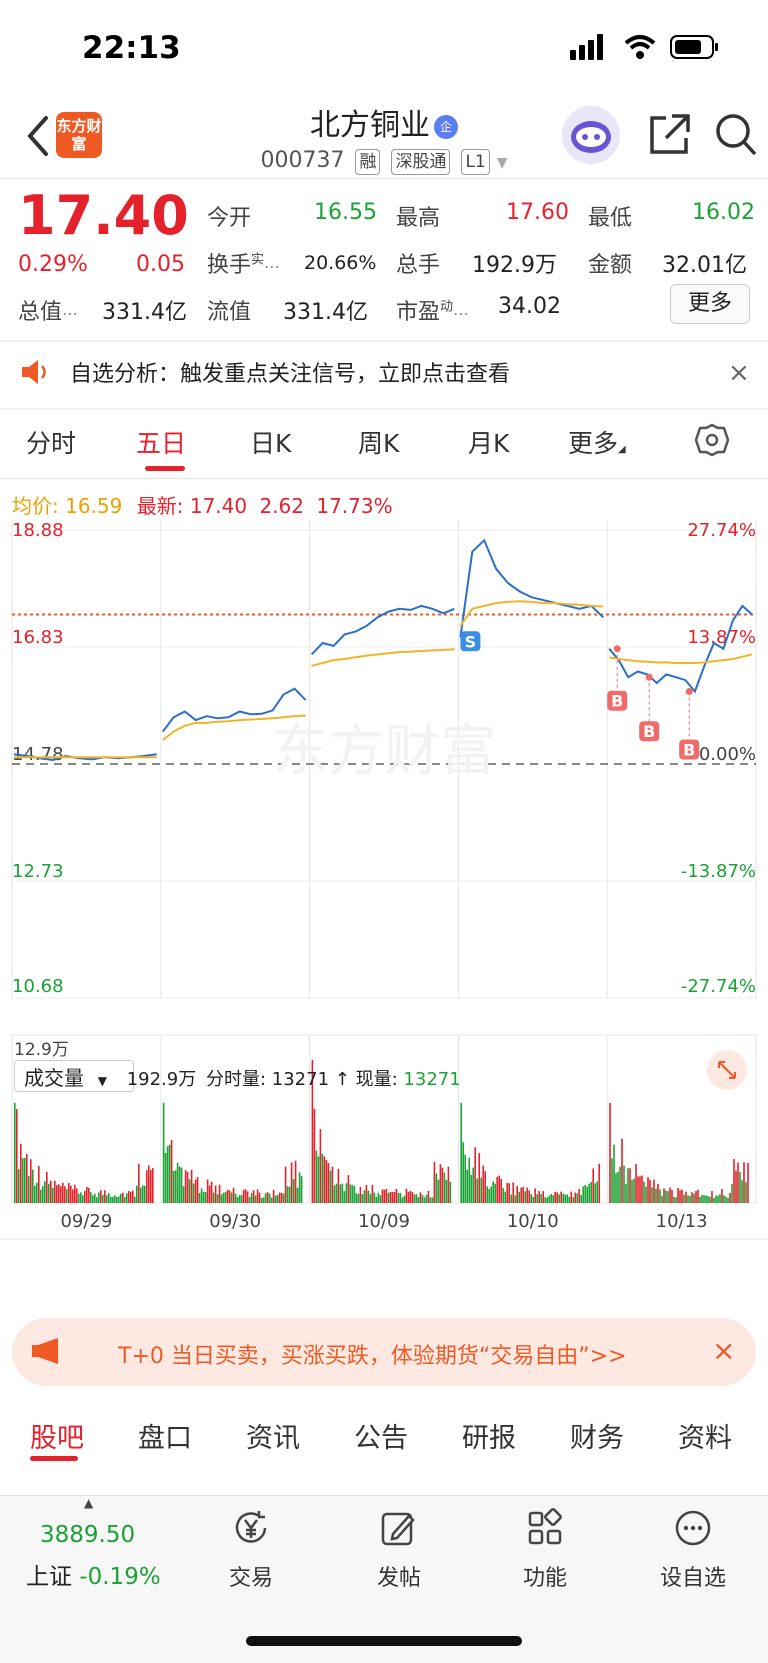  Describe the element at coordinates (545, 1550) in the screenshot. I see `functions-button: 功能` at that location.